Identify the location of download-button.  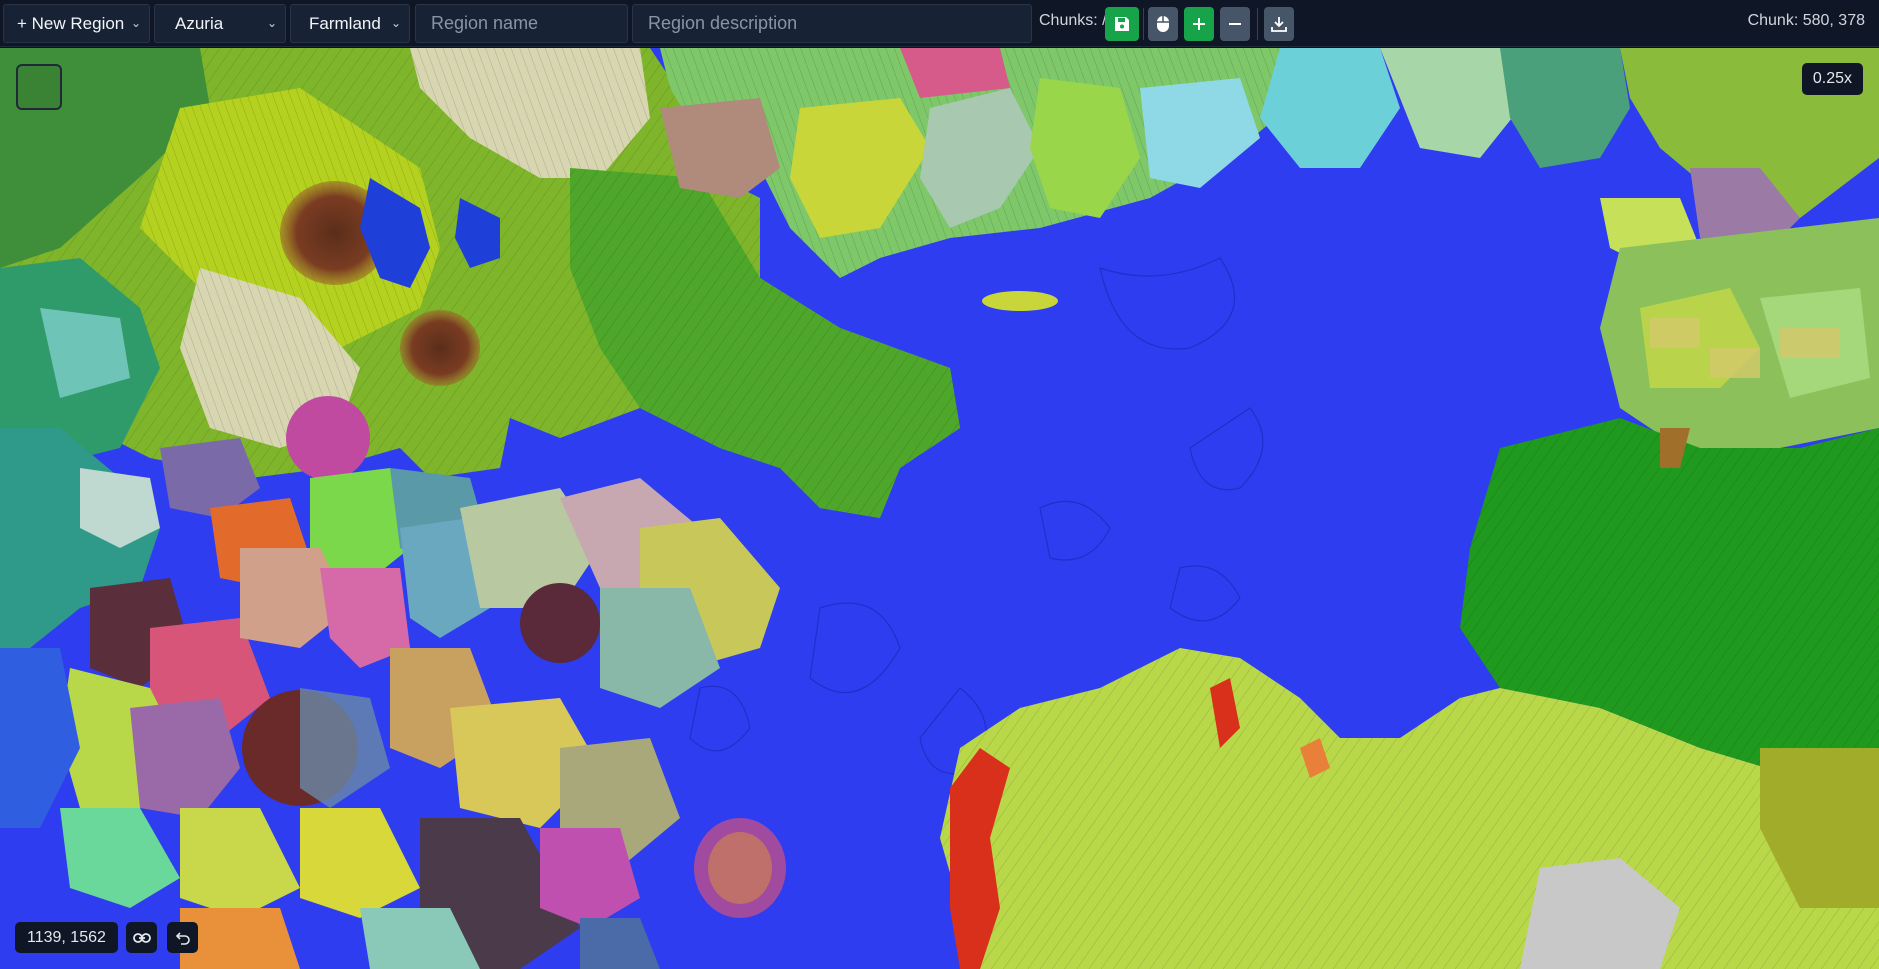
(1279, 24).